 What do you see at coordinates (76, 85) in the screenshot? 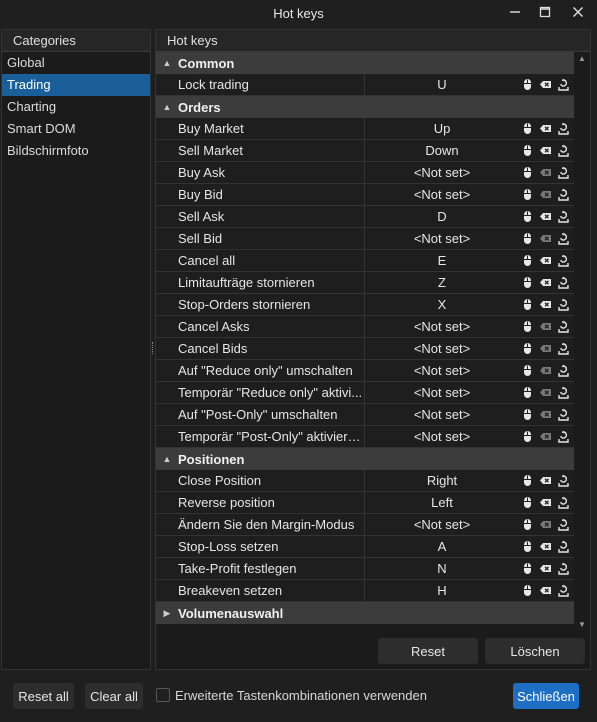
I see `category-item-trading: Trading` at bounding box center [76, 85].